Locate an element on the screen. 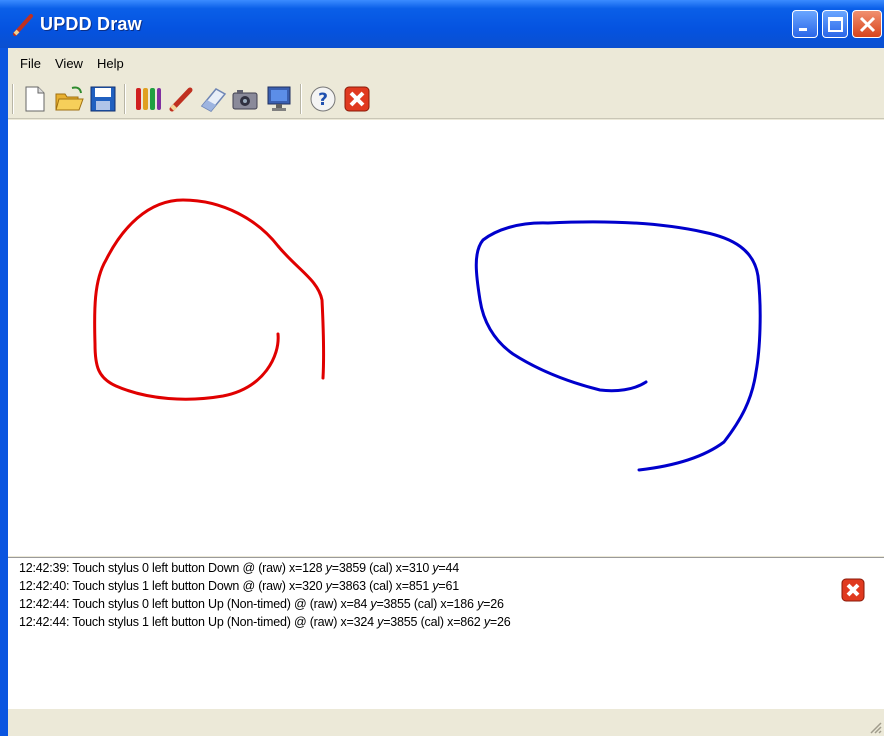  minimize-button is located at coordinates (805, 24).